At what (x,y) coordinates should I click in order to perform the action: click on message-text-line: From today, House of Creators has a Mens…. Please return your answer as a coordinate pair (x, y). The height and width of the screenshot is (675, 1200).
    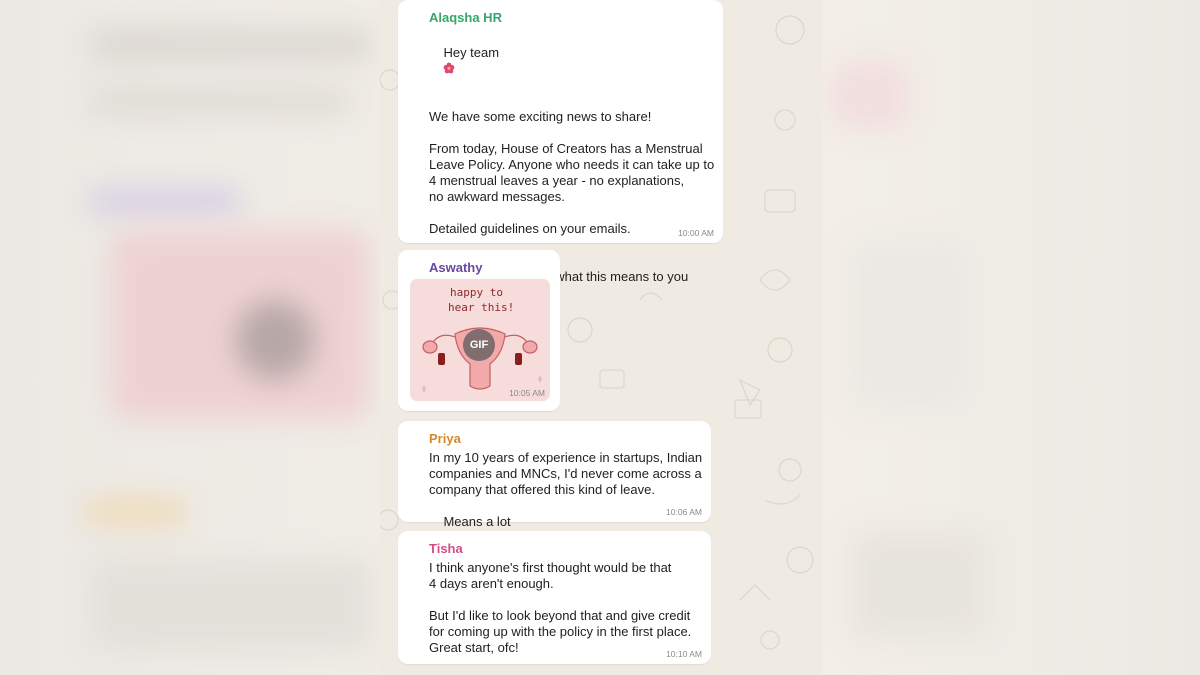
    Looking at the image, I should click on (566, 148).